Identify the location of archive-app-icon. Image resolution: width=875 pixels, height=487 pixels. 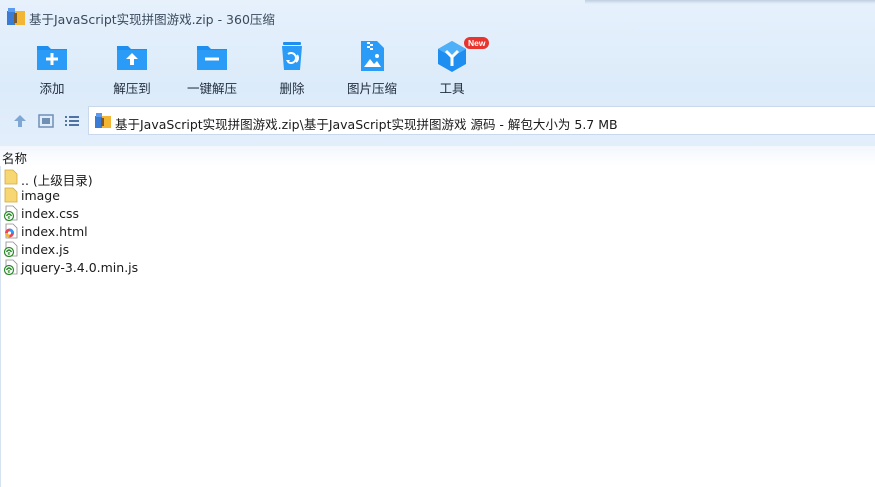
(16, 16).